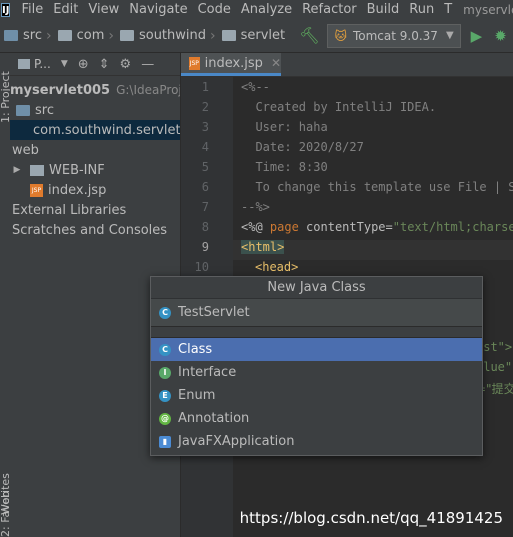  I want to click on tab-index-jsp: JSP index.jsp ✕, so click(231, 64).